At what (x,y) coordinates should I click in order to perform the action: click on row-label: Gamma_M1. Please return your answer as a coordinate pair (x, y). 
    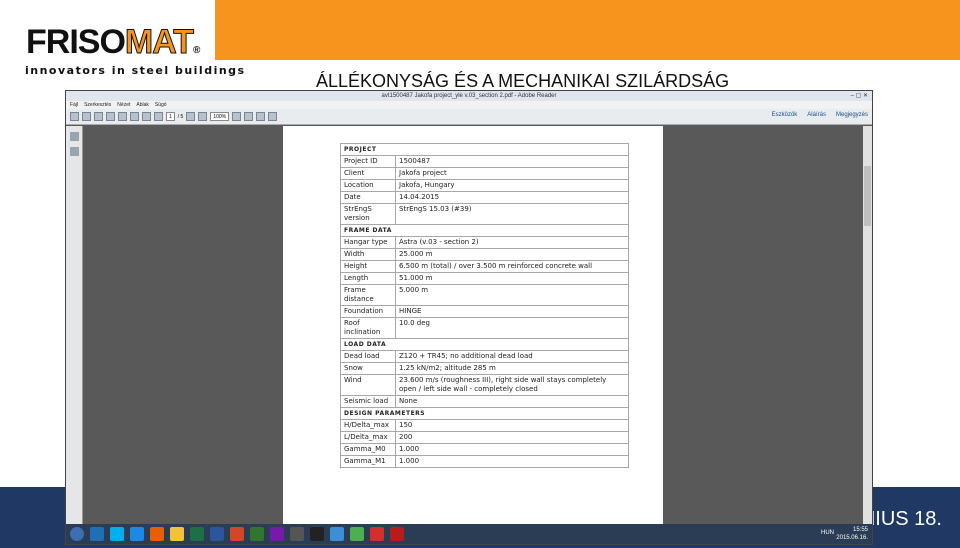
    Looking at the image, I should click on (368, 461).